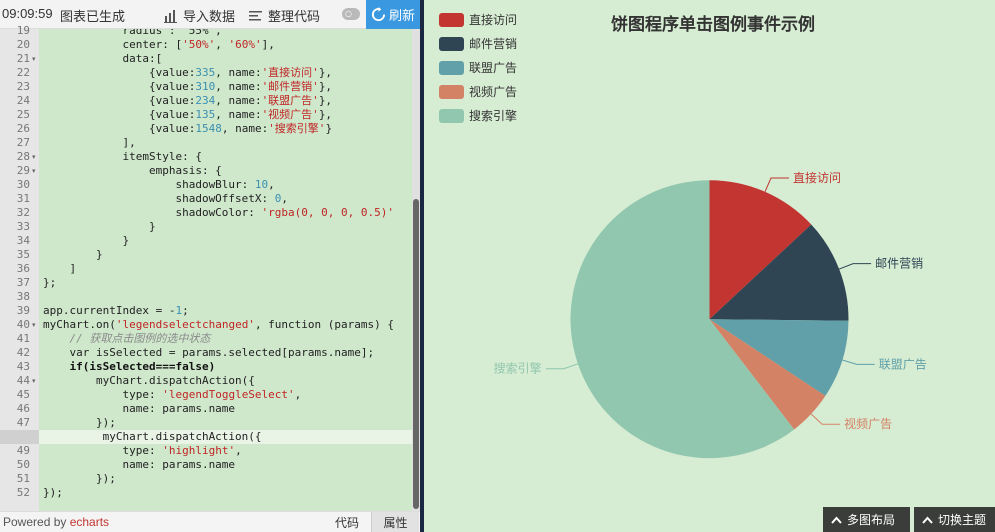 This screenshot has height=532, width=995. What do you see at coordinates (187, 115) in the screenshot?
I see `code-line: {value:135, name:'视频广告'},` at bounding box center [187, 115].